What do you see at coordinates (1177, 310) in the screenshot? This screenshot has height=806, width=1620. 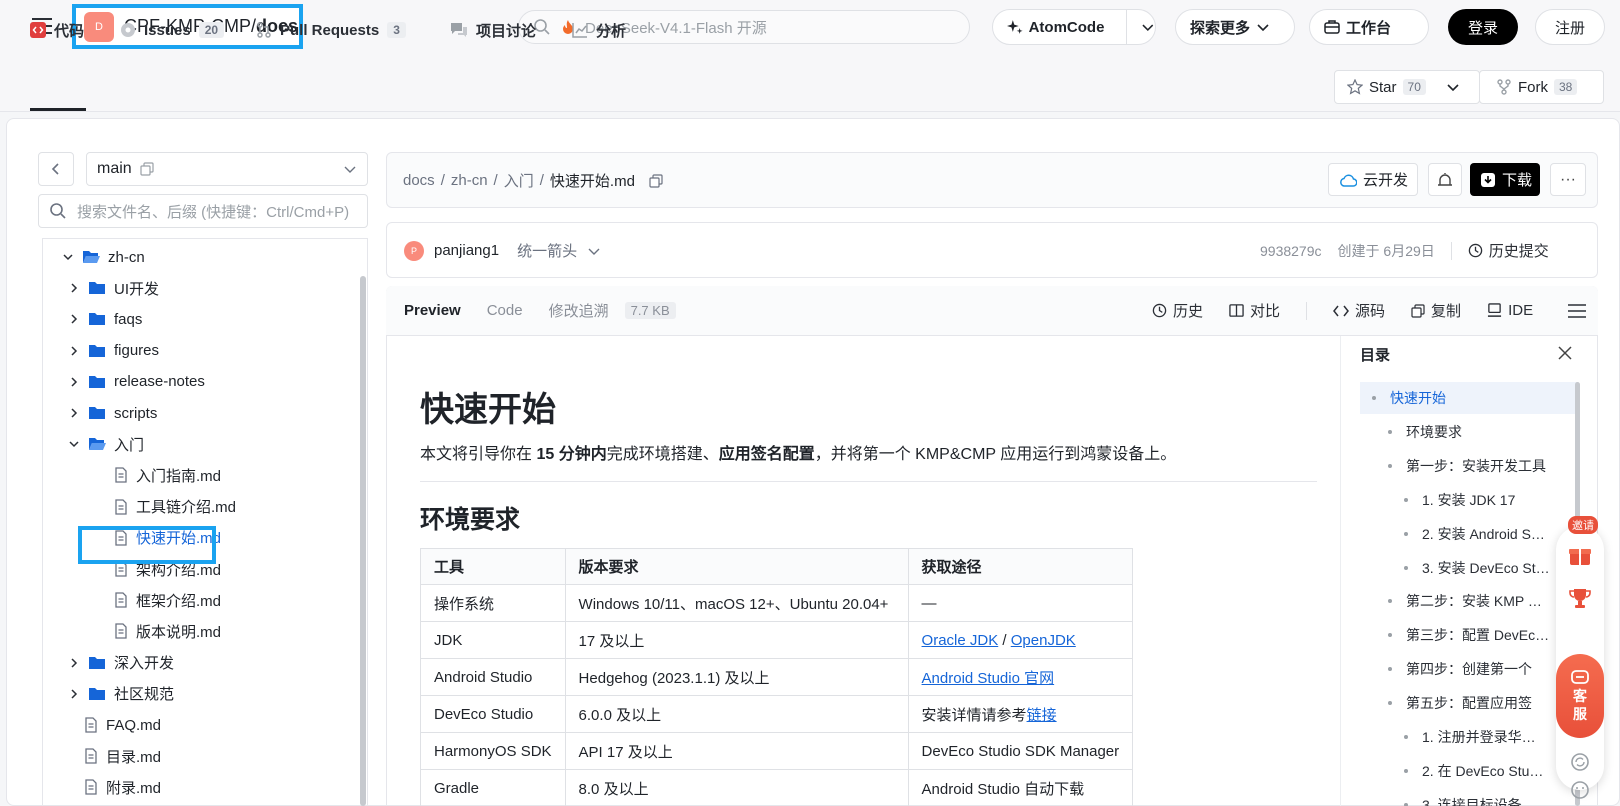 I see `history-button: 历史` at bounding box center [1177, 310].